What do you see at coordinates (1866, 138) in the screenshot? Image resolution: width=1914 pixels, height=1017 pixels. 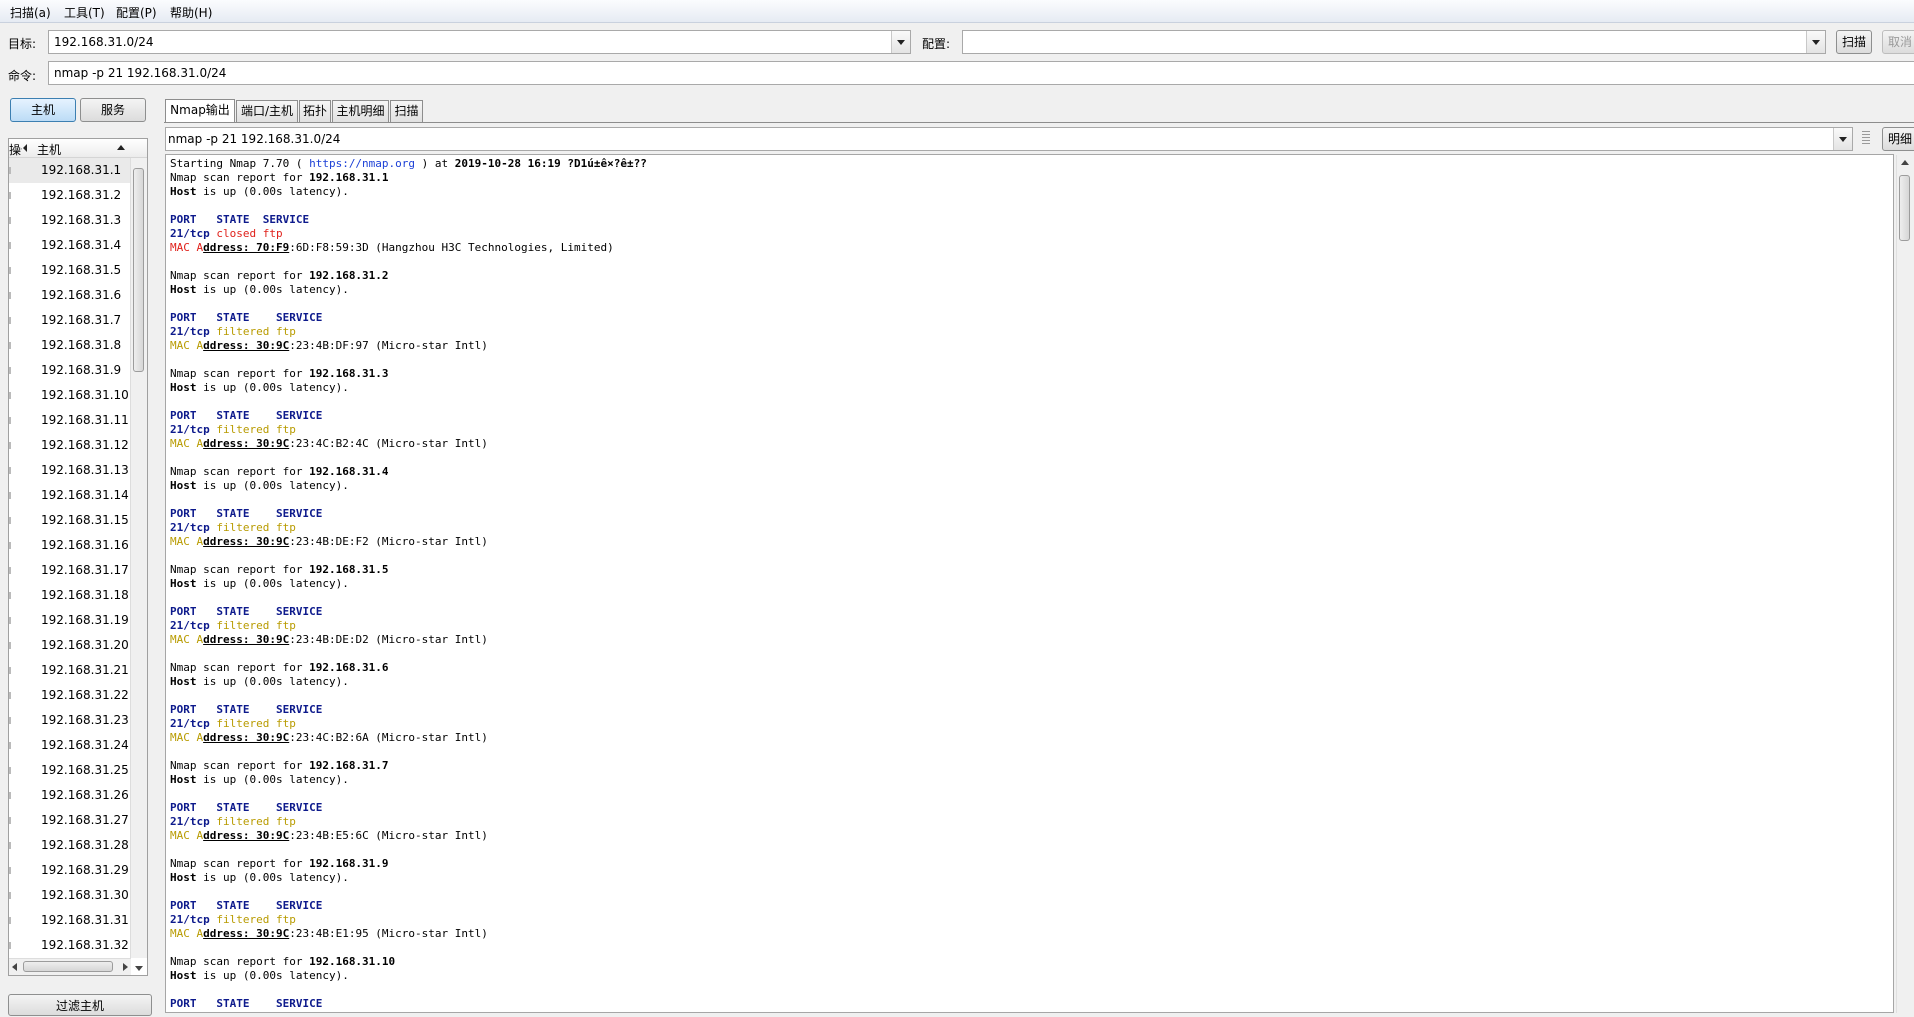 I see `grip-icon` at bounding box center [1866, 138].